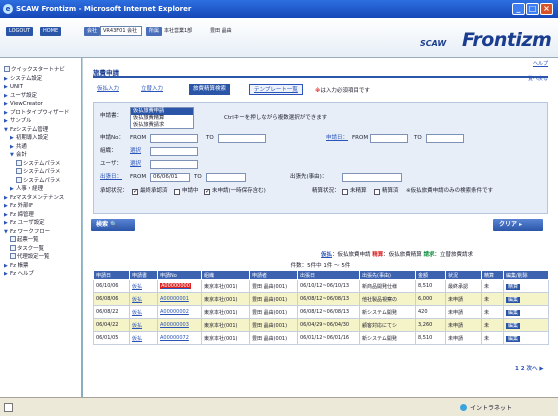 This screenshot has height=416, width=558. Describe the element at coordinates (42, 87) in the screenshot. I see `sidebar-item: ▶ UNIT` at that location.